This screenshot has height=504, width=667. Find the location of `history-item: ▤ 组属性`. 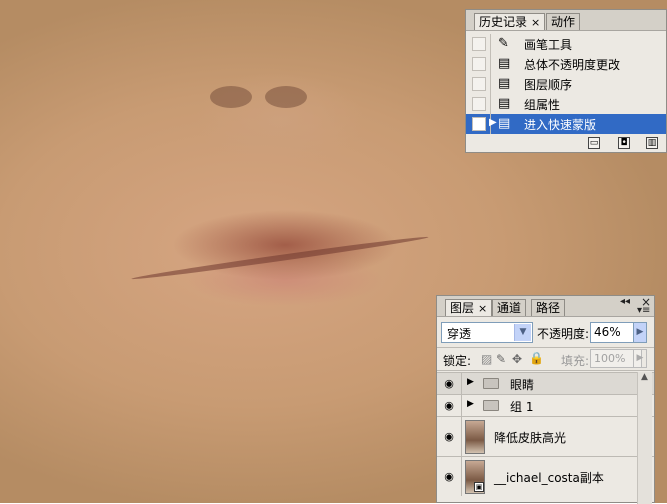

history-item: ▤ 组属性 is located at coordinates (566, 104).